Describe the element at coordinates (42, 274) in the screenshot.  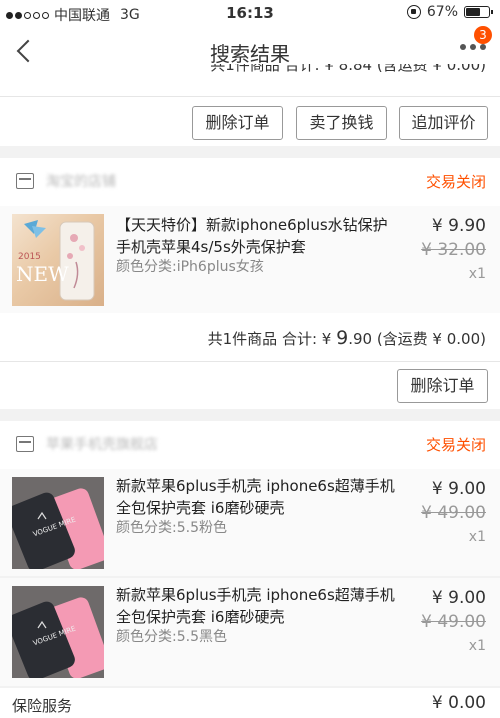
I see `thumb-new-text: NEW` at that location.